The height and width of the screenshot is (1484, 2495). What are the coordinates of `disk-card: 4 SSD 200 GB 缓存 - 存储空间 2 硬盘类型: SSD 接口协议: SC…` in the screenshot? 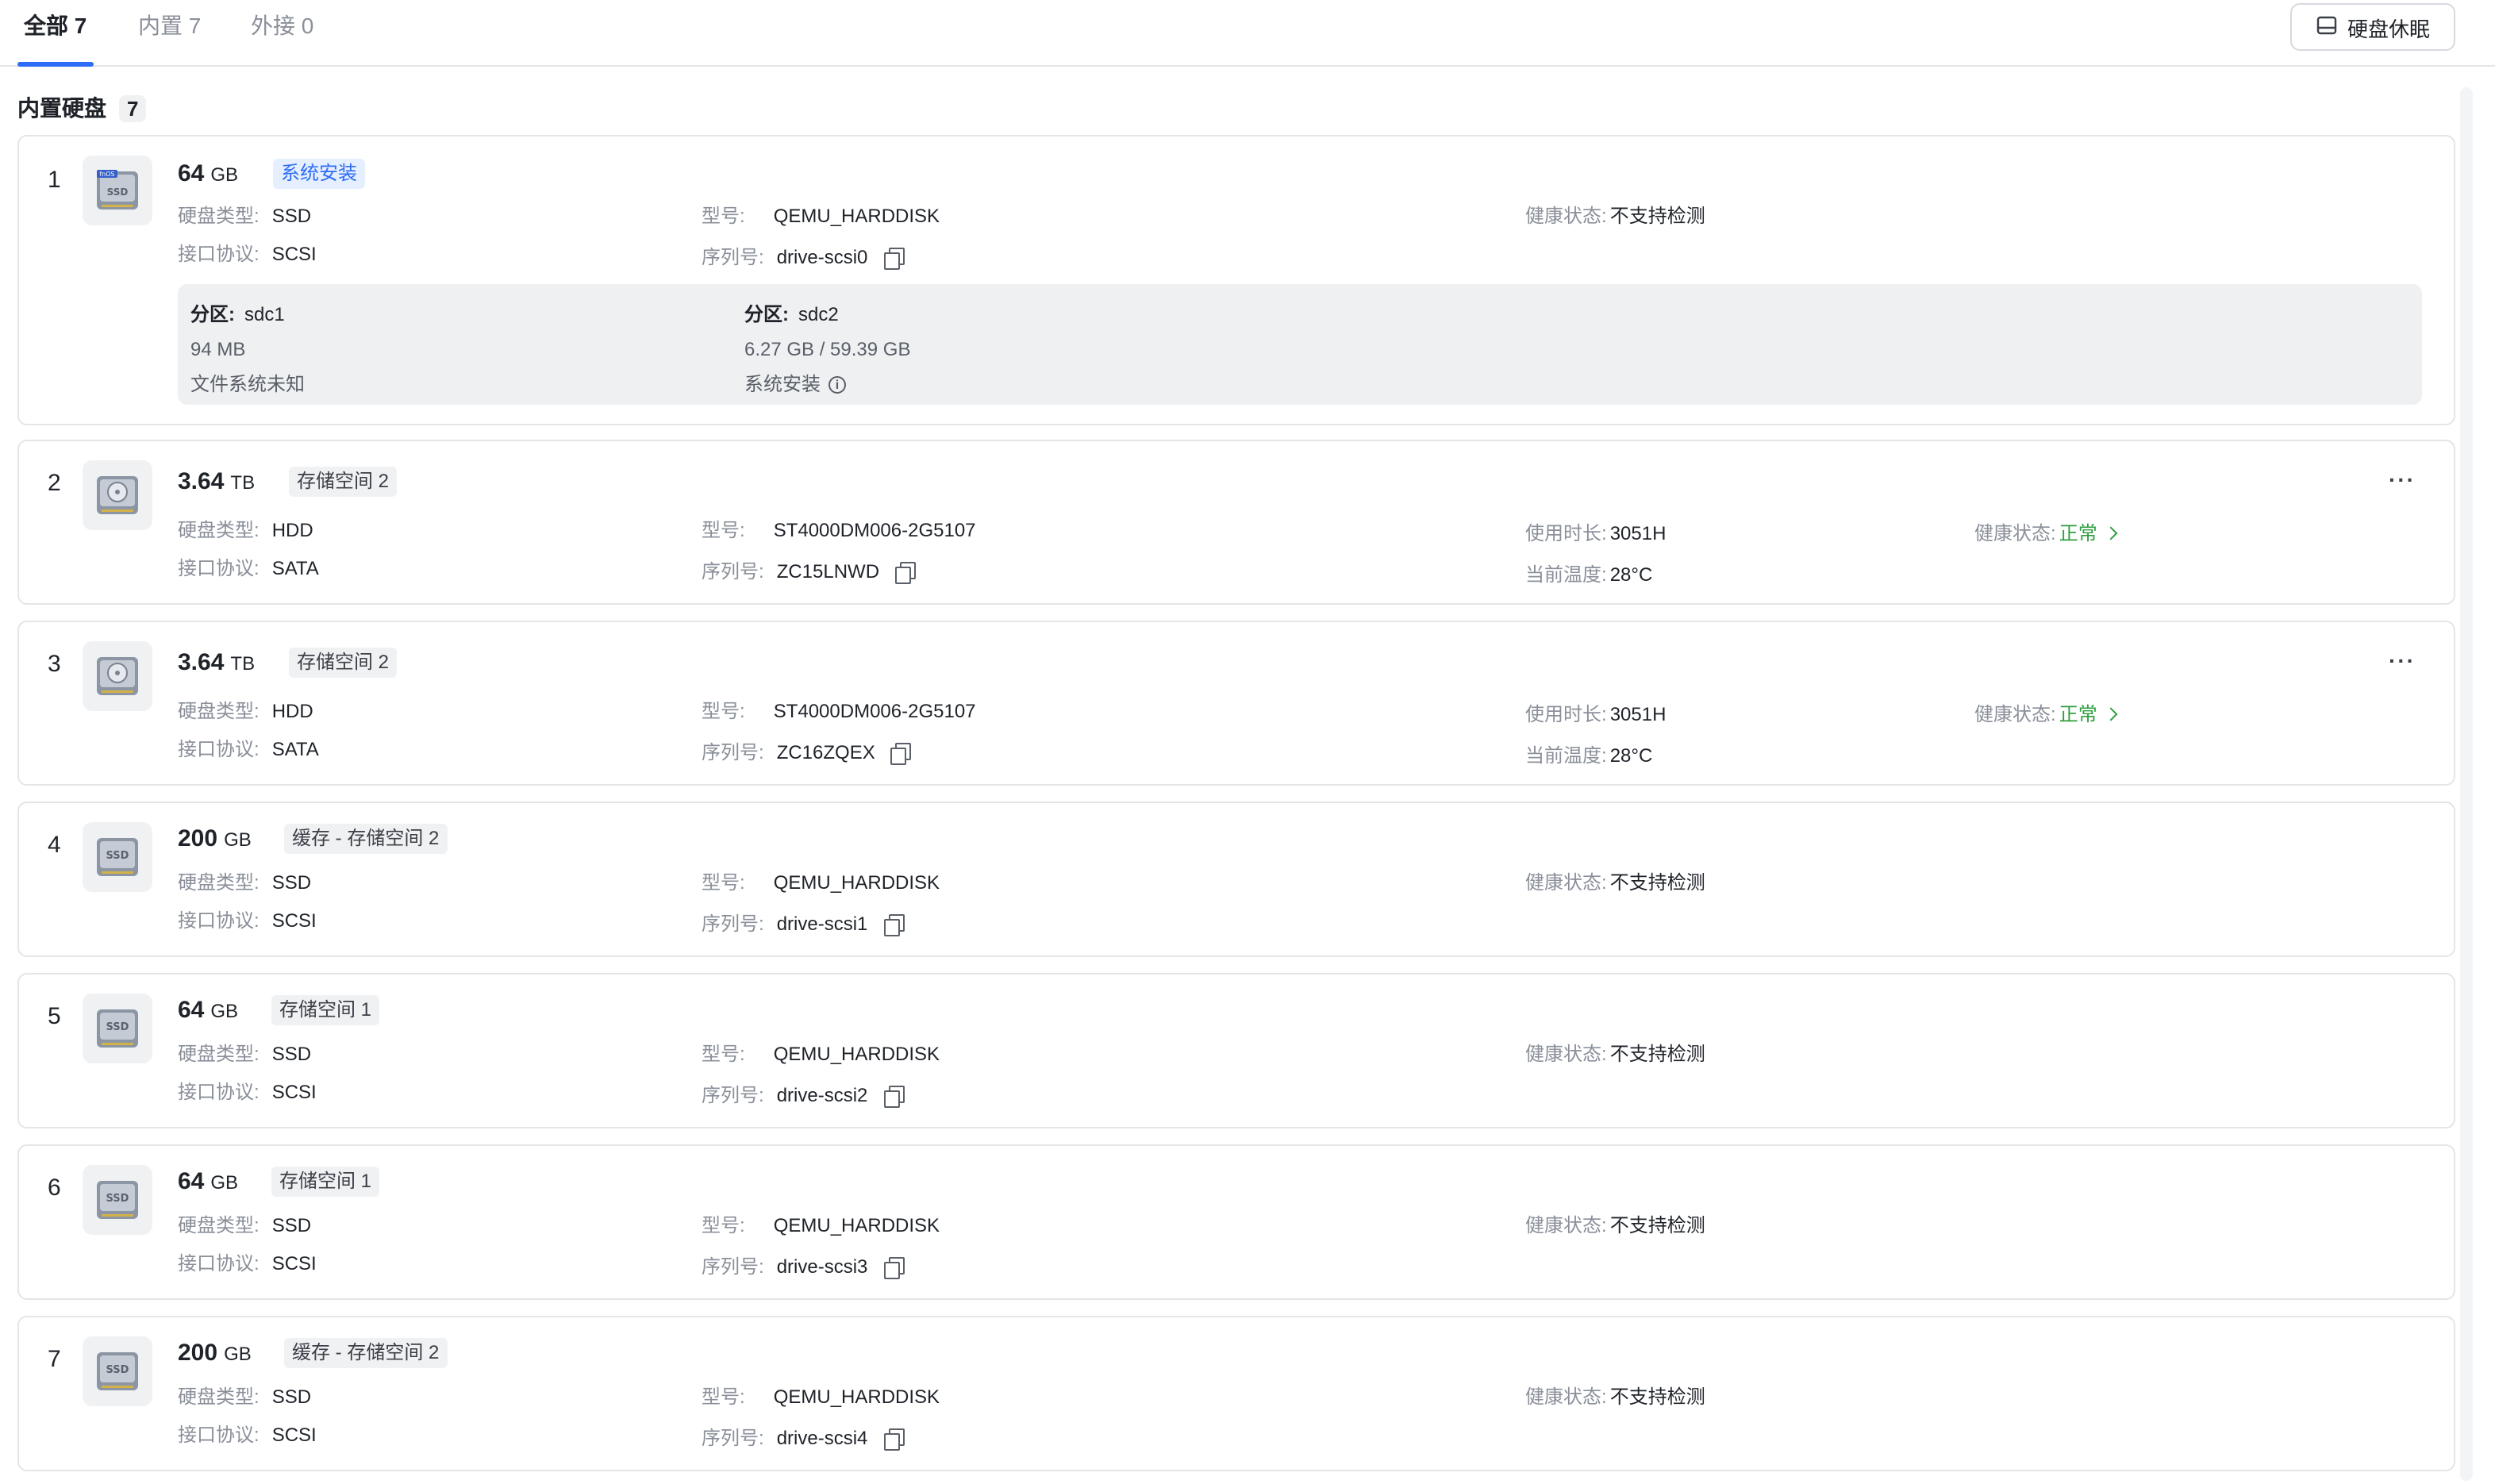 It's located at (1236, 879).